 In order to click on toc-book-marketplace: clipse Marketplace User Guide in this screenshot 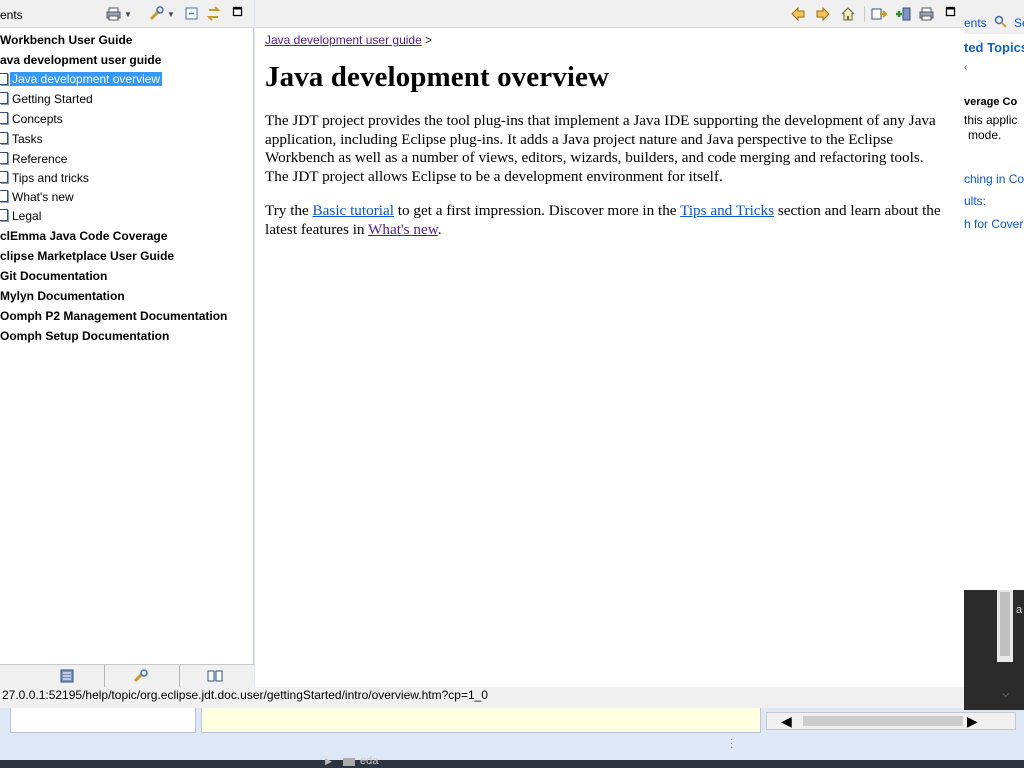, I will do `click(87, 256)`.